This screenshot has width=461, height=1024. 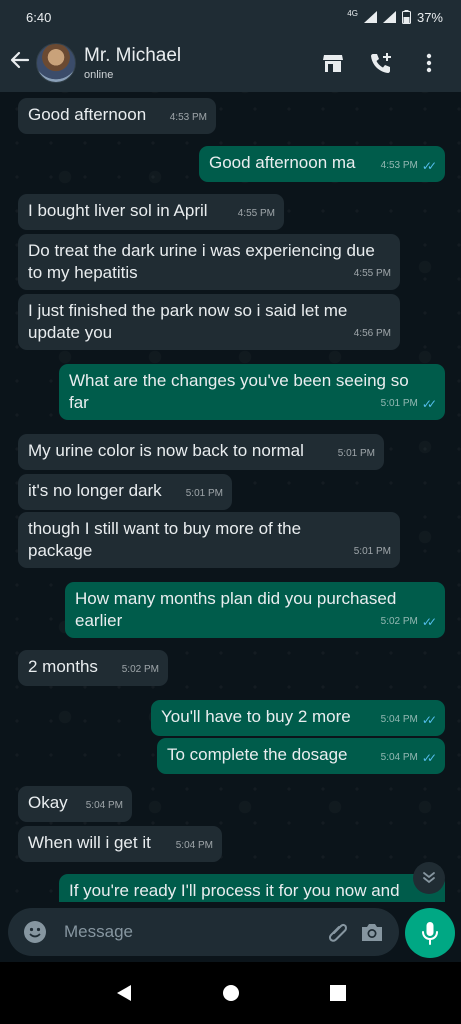 I want to click on camera-button, so click(x=372, y=932).